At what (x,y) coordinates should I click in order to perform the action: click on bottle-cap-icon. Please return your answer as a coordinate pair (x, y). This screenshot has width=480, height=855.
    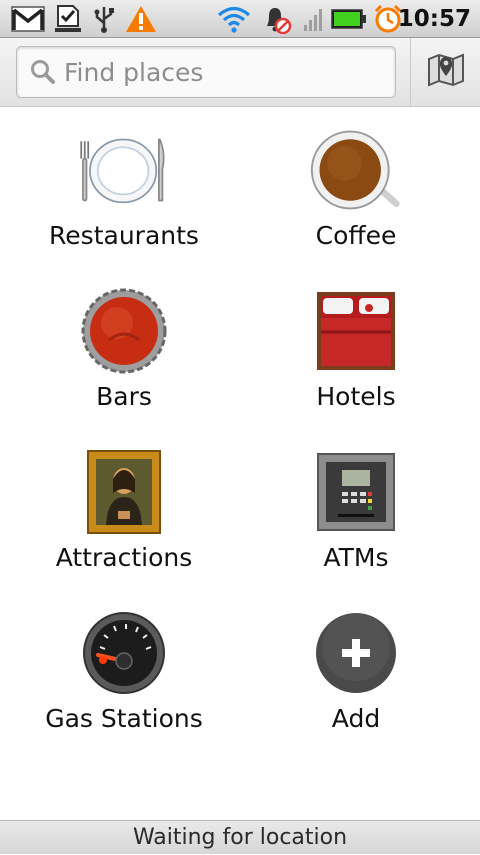
    Looking at the image, I should click on (124, 331).